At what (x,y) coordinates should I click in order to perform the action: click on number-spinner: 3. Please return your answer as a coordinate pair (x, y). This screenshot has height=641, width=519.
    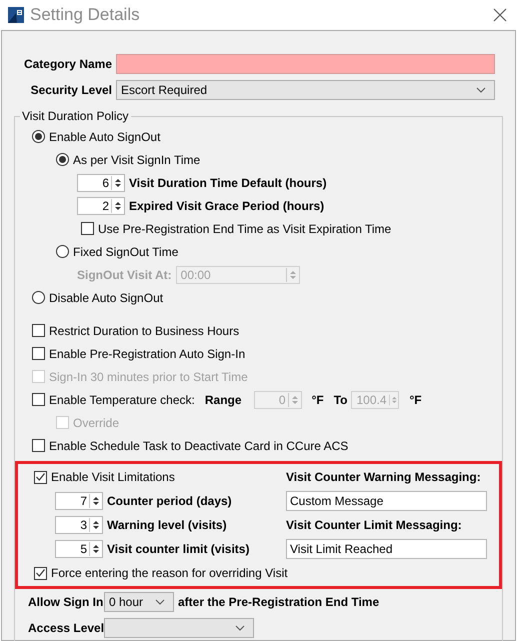
    Looking at the image, I should click on (79, 525).